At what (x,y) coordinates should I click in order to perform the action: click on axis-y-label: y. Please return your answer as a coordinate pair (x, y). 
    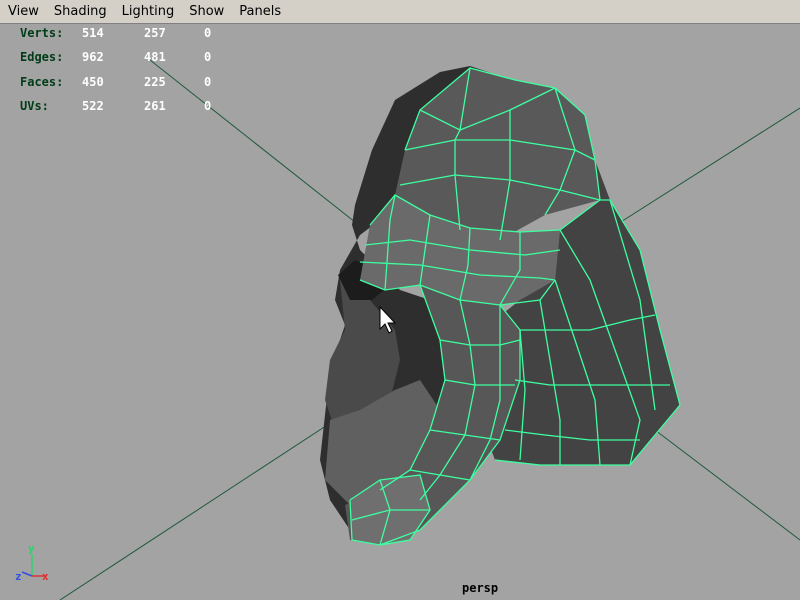
    Looking at the image, I should click on (31, 548).